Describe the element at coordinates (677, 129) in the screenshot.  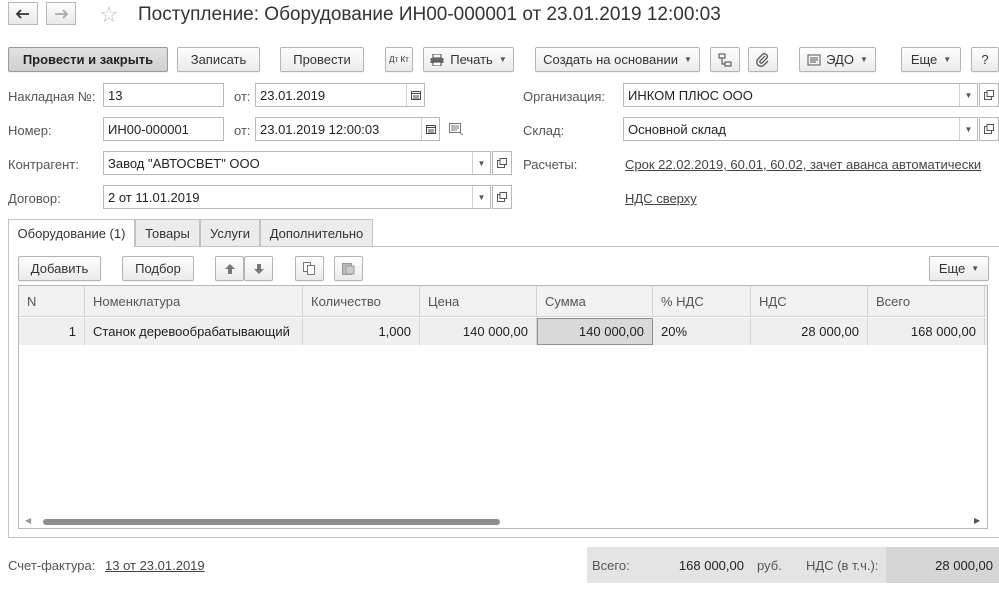
I see `warehouse-value: Основной склад` at that location.